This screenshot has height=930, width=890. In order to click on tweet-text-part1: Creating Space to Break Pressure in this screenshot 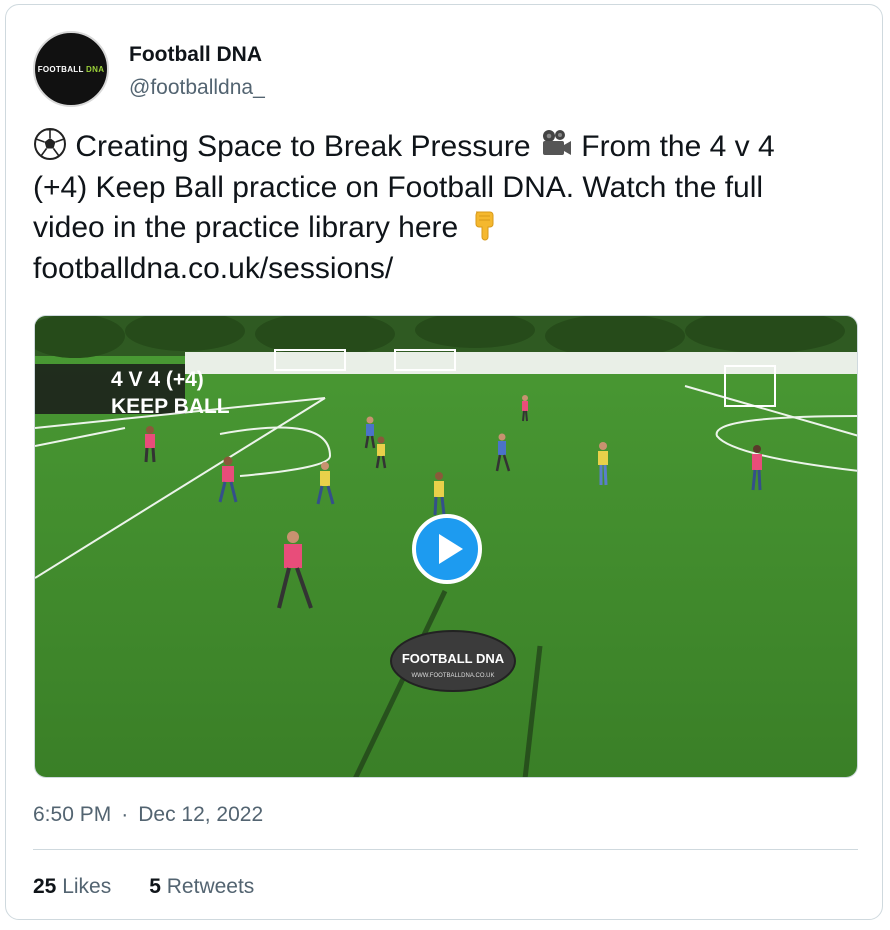, I will do `click(303, 146)`.